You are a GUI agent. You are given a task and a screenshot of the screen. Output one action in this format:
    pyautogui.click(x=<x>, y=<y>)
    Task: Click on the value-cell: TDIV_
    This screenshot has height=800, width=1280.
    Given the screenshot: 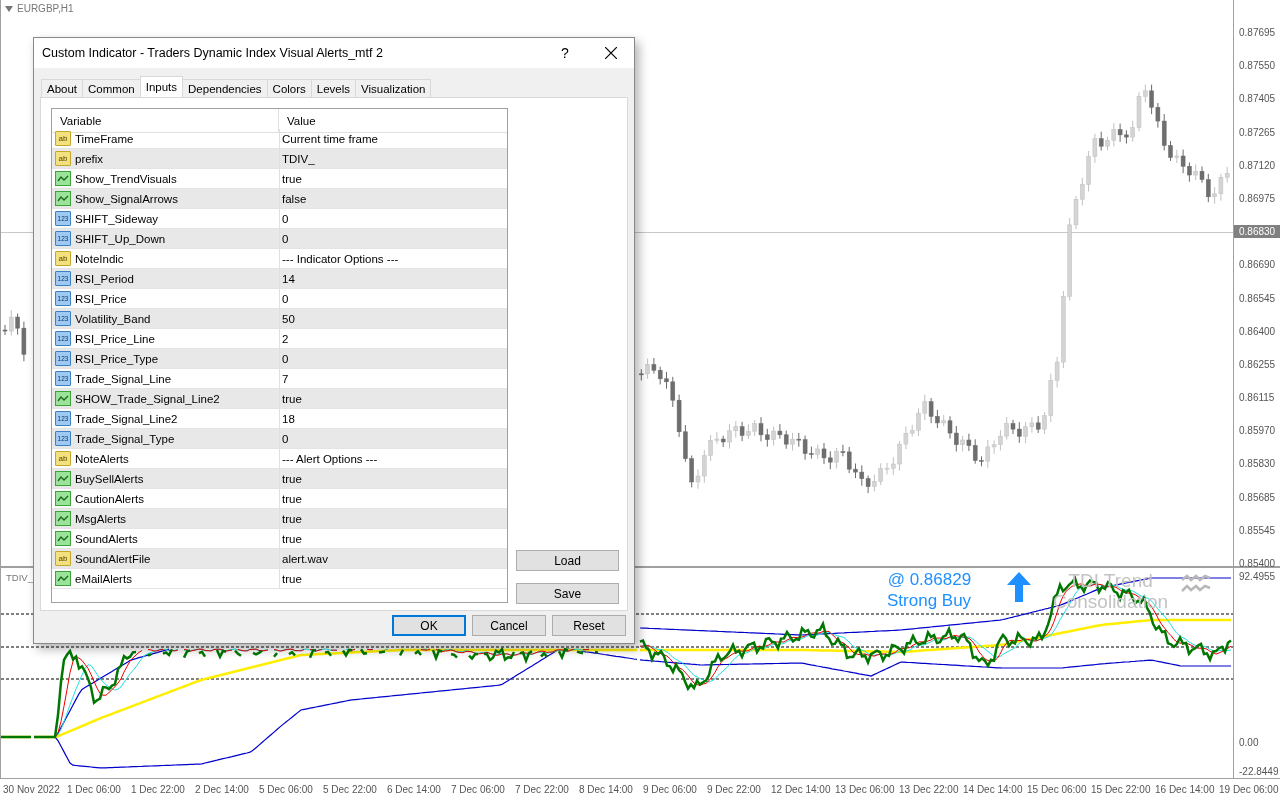 What is the action you would take?
    pyautogui.click(x=393, y=159)
    